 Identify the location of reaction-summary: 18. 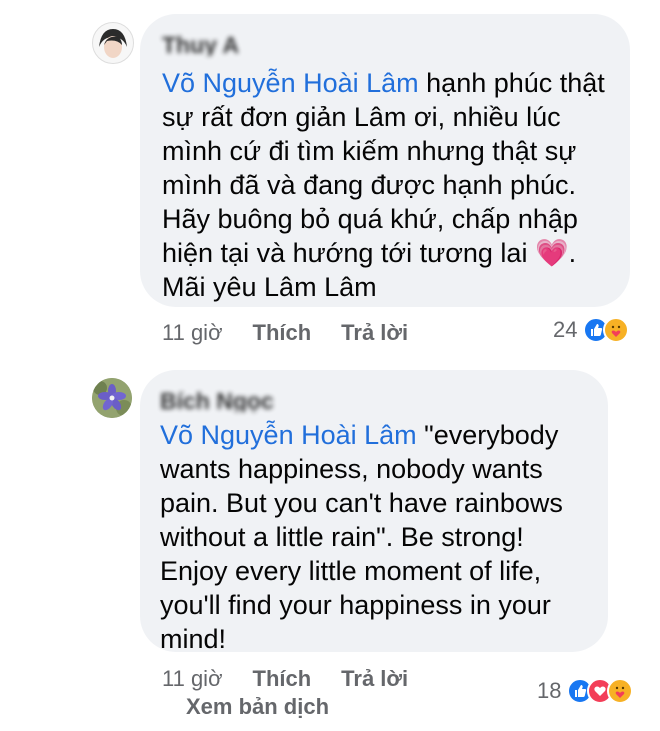
(585, 691).